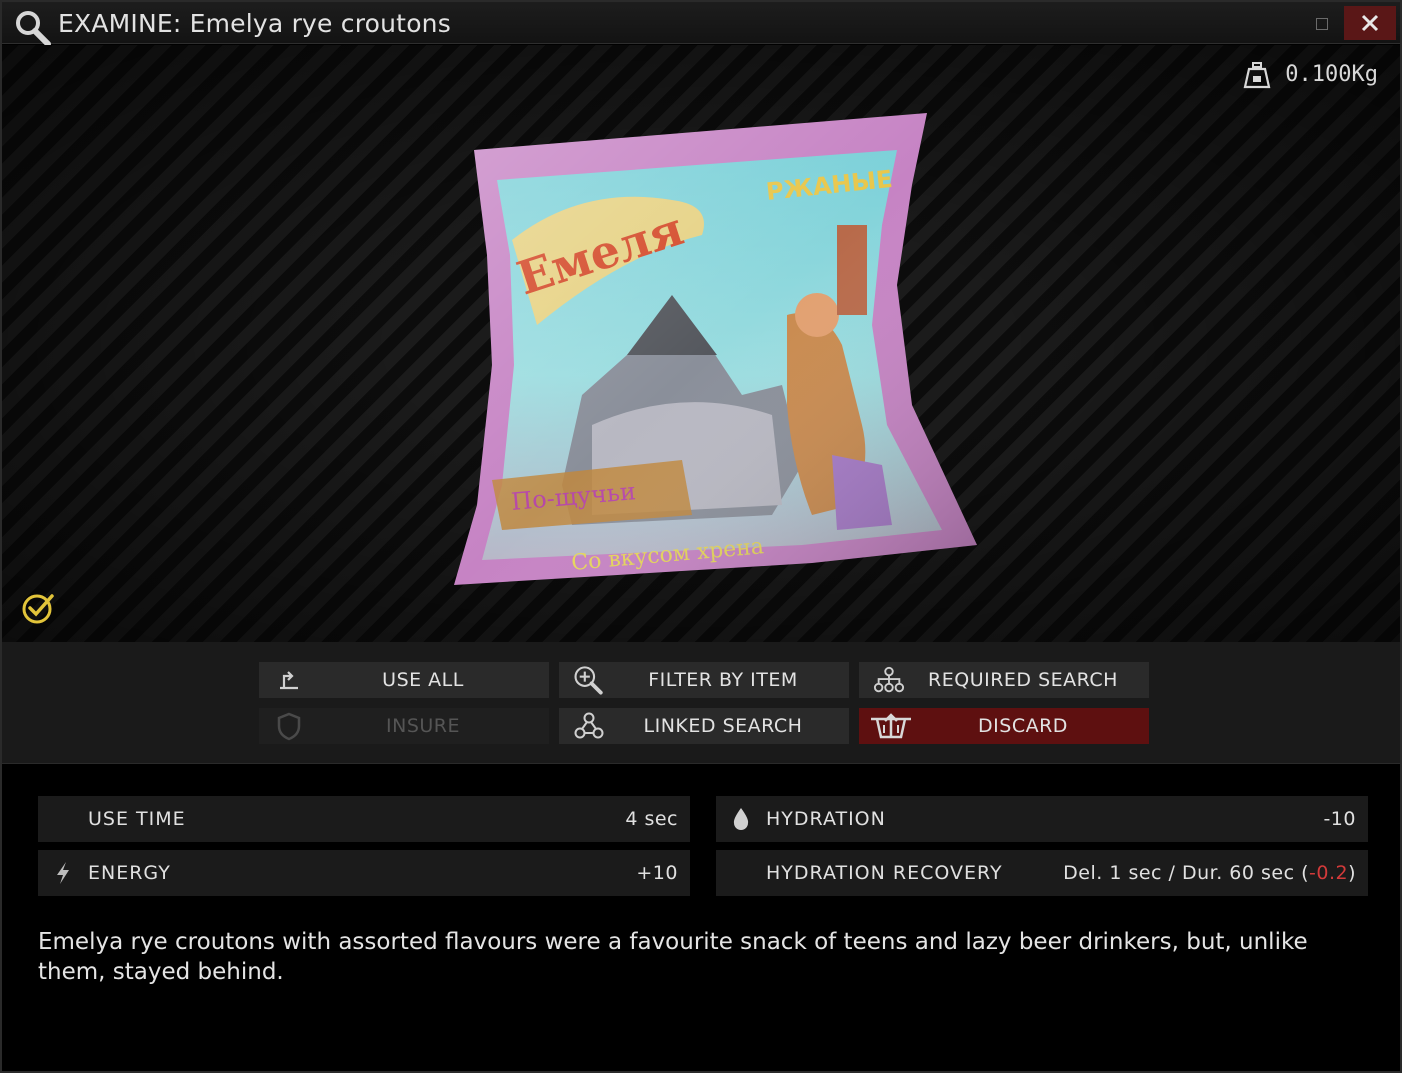  What do you see at coordinates (404, 680) in the screenshot?
I see `use-all-button: USE ALL` at bounding box center [404, 680].